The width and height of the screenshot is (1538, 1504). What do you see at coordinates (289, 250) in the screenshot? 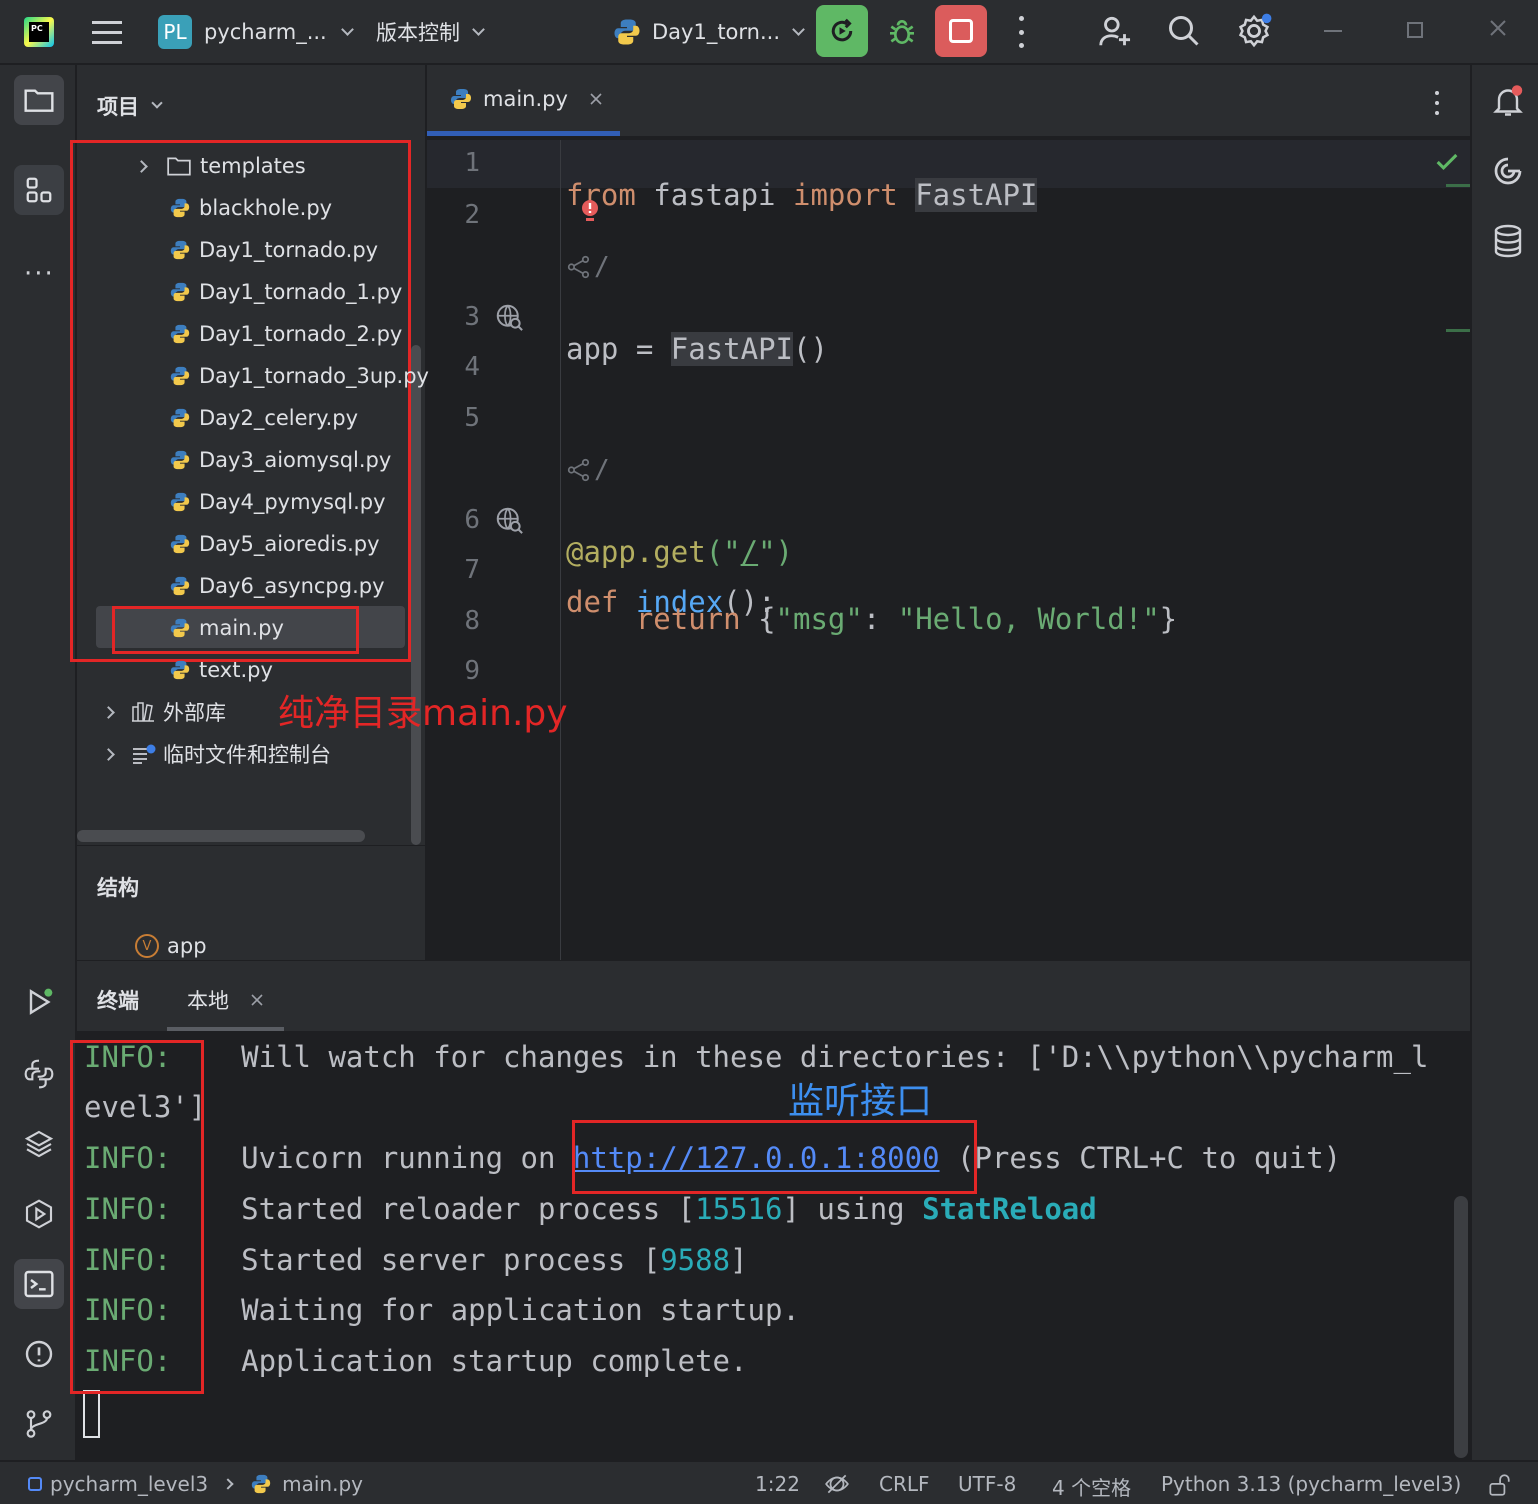
I see `tree-item-label: Day1_tornado.py` at bounding box center [289, 250].